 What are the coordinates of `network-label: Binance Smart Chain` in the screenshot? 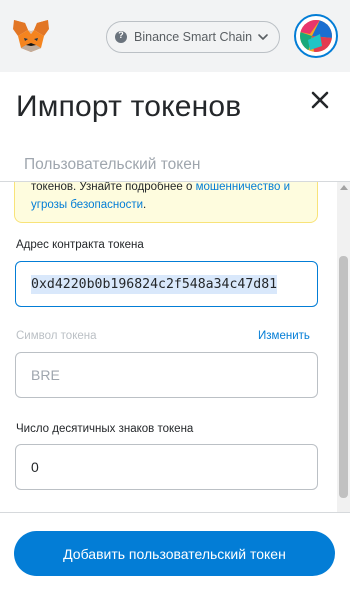 It's located at (193, 37).